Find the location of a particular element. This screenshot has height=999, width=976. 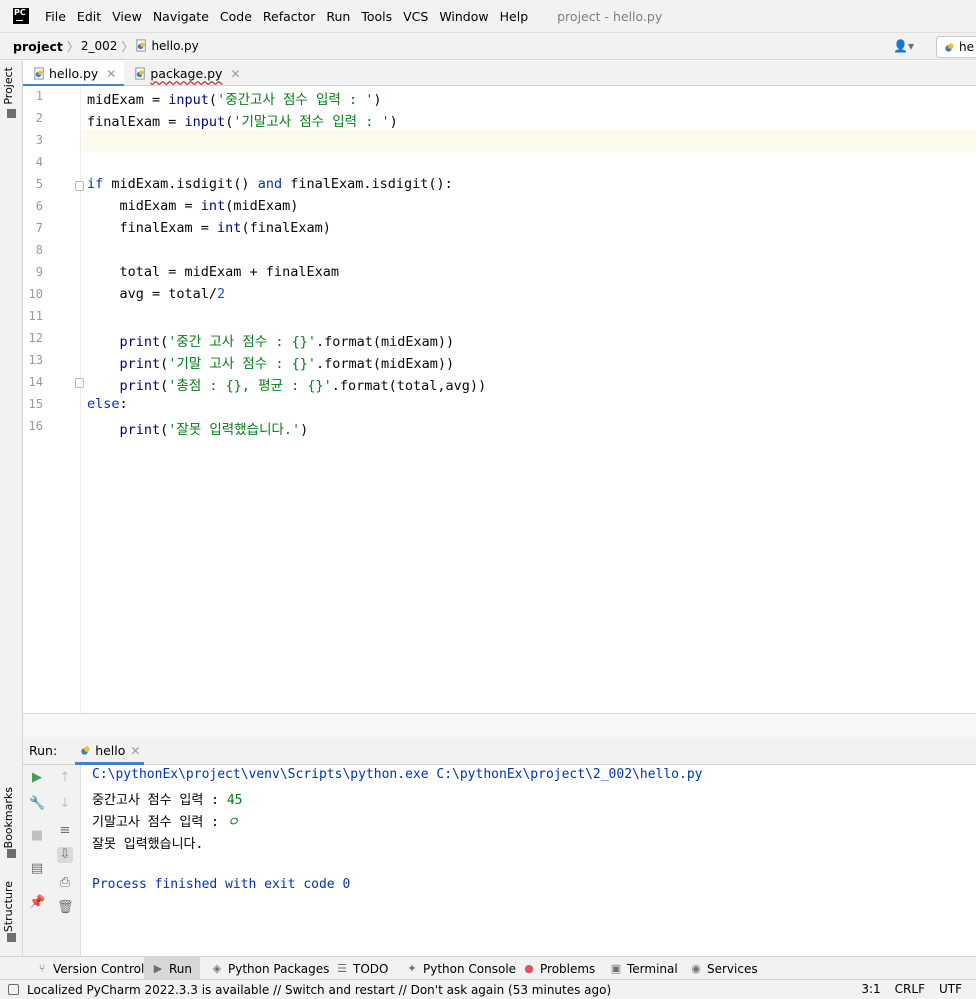

line-number: 13 is located at coordinates (35, 360).